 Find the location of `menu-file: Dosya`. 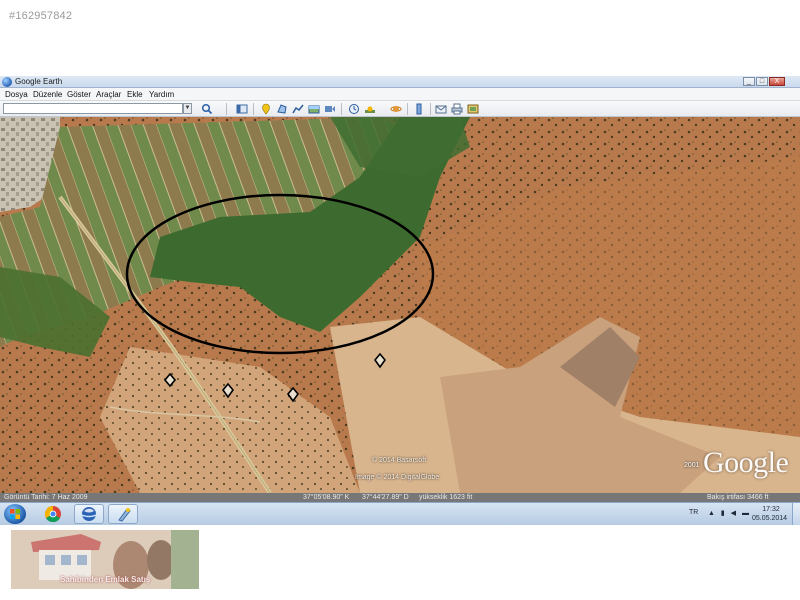

menu-file: Dosya is located at coordinates (16, 94).